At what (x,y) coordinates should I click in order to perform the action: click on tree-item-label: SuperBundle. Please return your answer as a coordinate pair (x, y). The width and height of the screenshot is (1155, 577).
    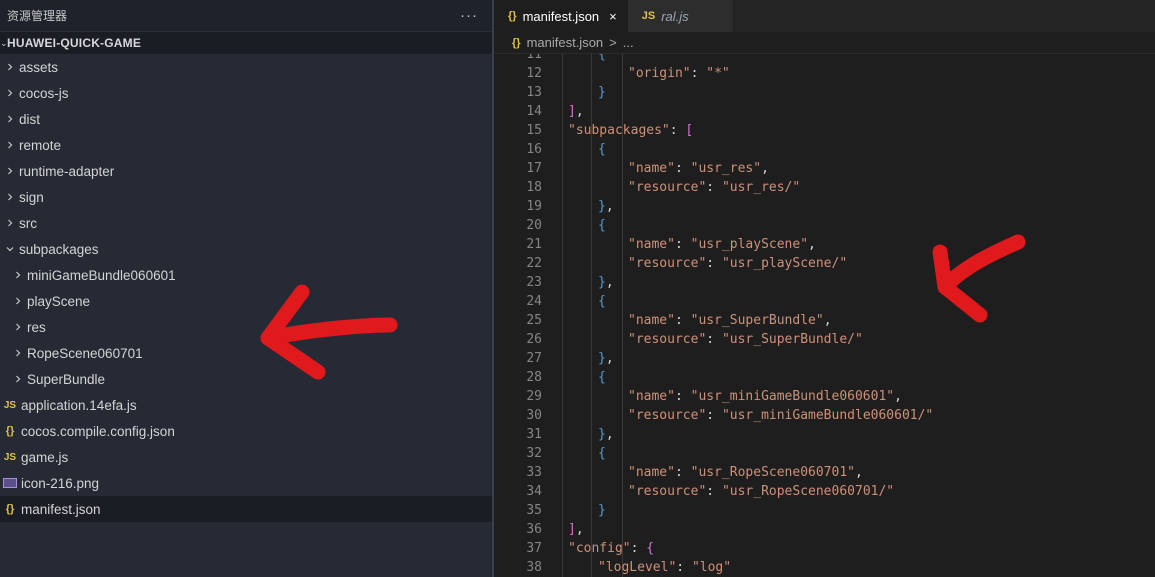
    Looking at the image, I should click on (66, 379).